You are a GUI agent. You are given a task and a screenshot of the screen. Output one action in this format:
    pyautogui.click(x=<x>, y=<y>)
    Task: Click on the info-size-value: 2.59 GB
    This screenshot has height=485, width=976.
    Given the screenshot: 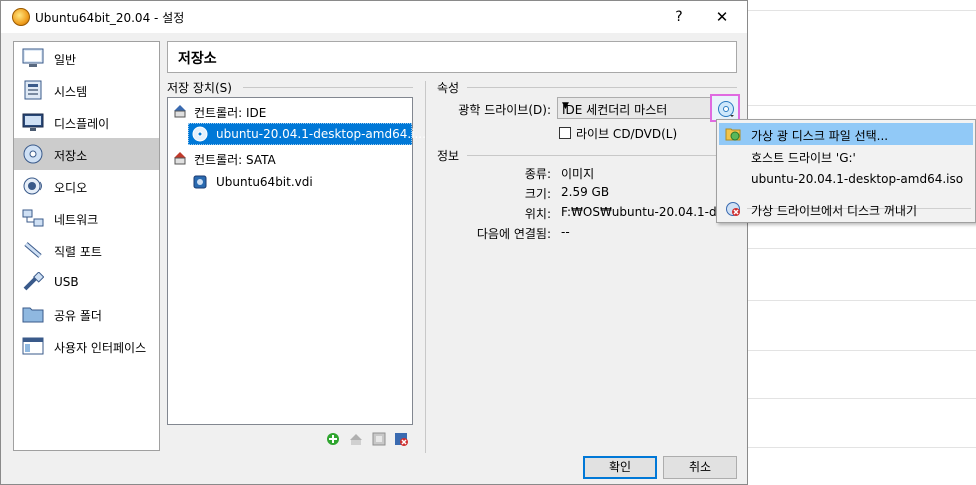 What is the action you would take?
    pyautogui.click(x=585, y=192)
    